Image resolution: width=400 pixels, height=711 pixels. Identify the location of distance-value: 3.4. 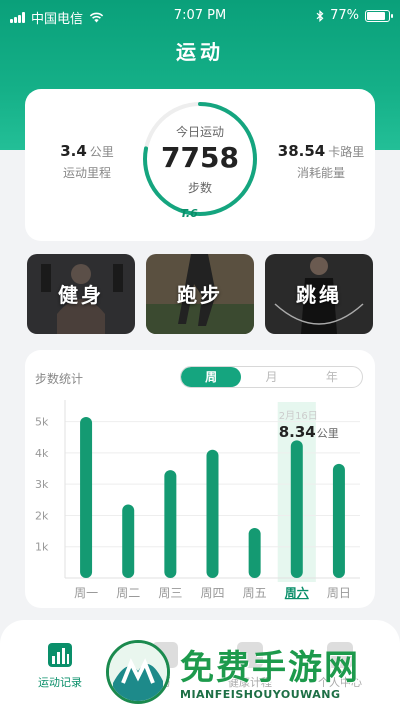
(73, 151).